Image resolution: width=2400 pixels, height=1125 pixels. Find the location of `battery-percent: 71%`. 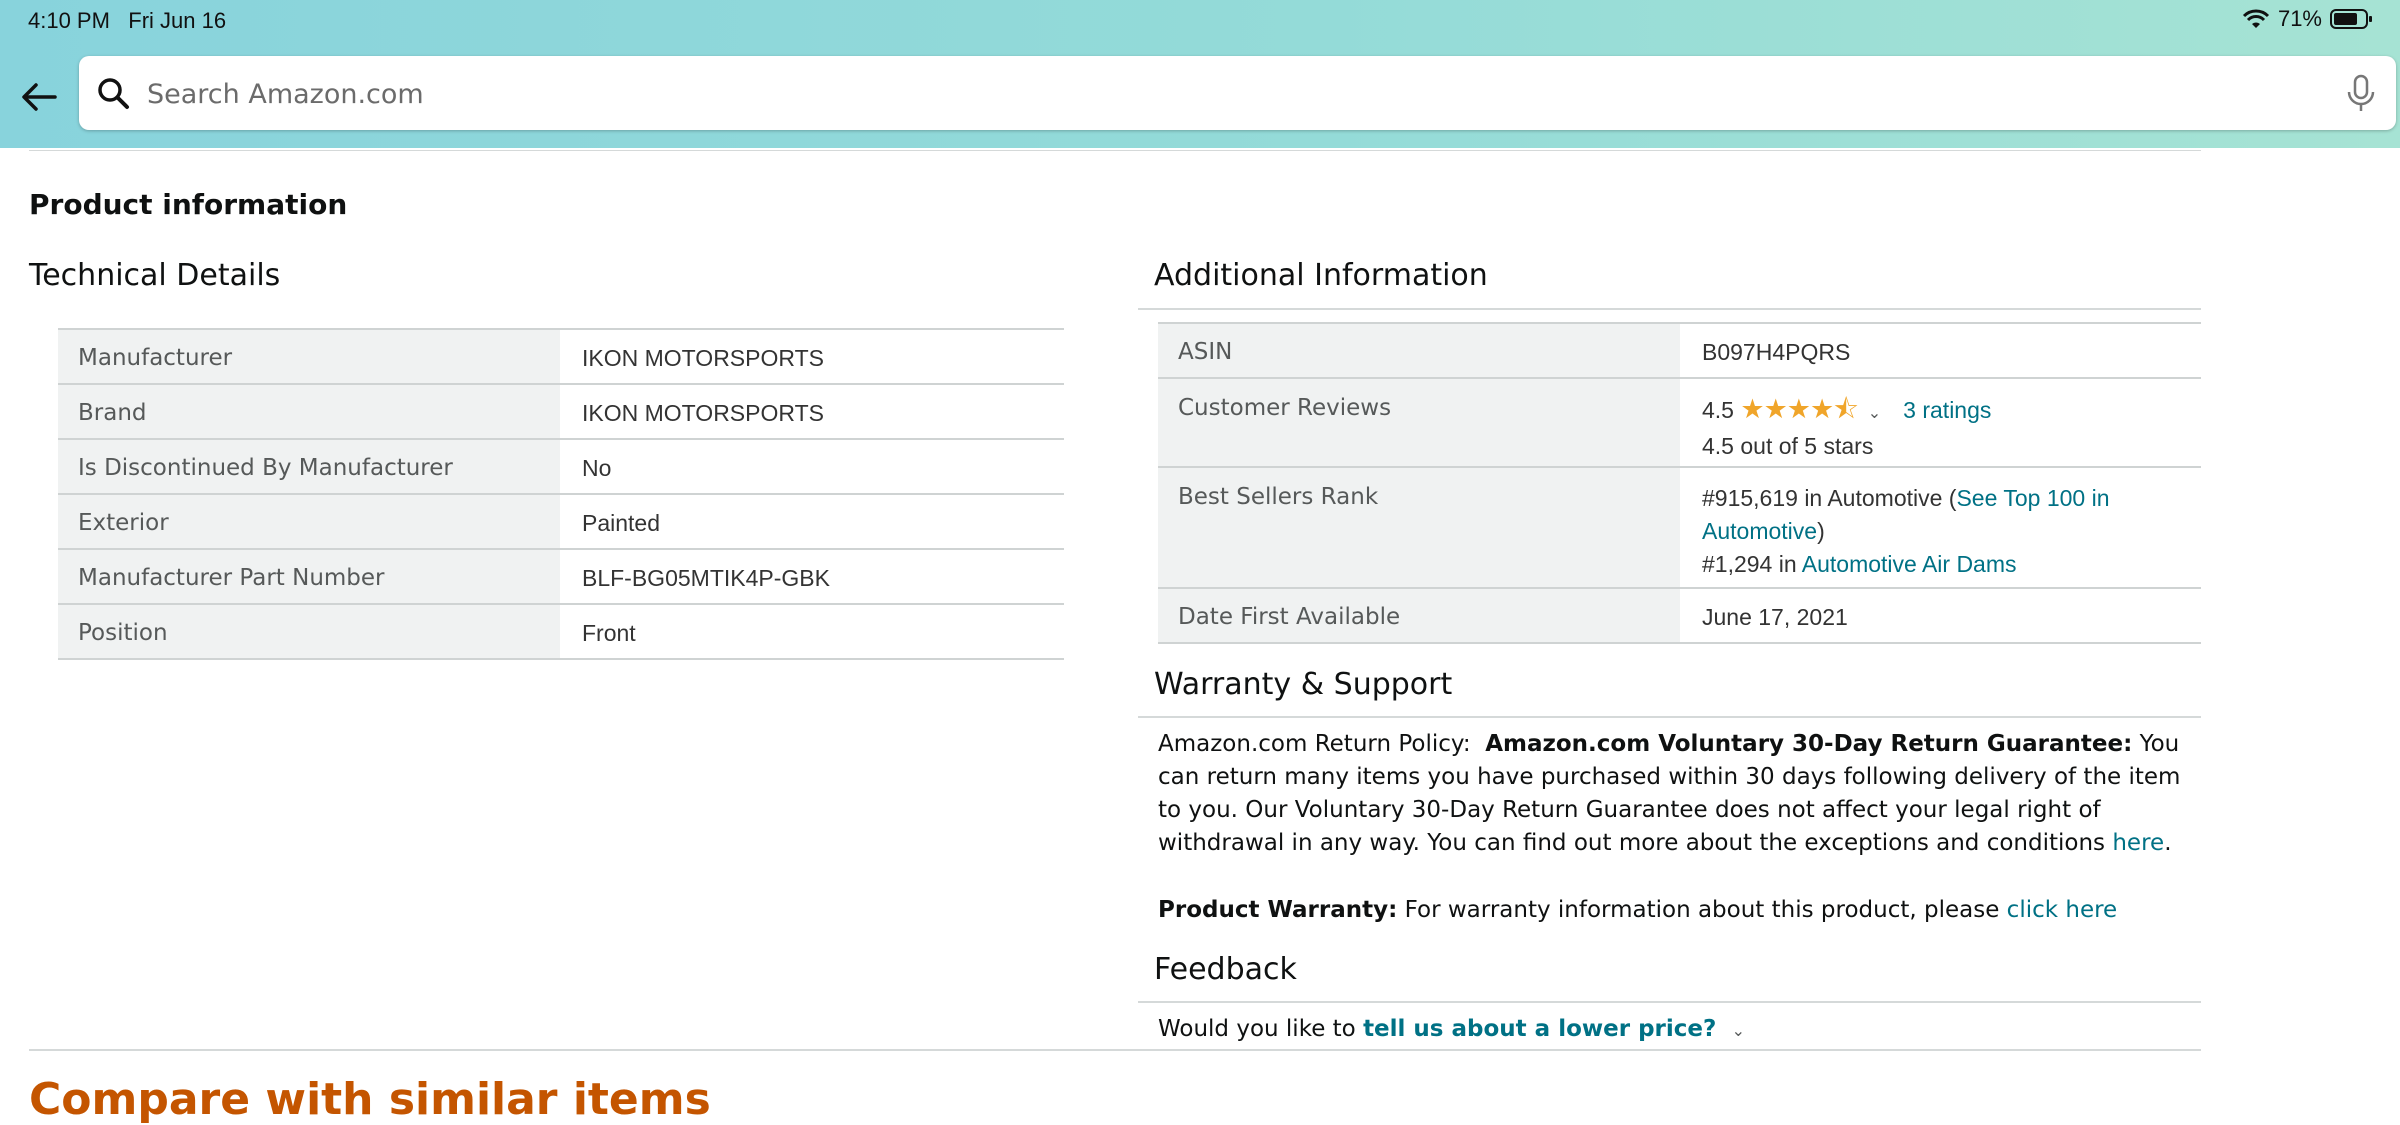

battery-percent: 71% is located at coordinates (2299, 18).